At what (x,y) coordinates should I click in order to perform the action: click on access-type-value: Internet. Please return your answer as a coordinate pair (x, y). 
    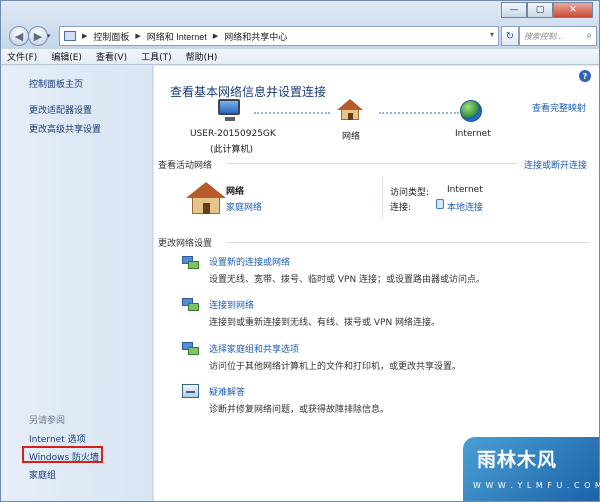
    Looking at the image, I should click on (465, 190).